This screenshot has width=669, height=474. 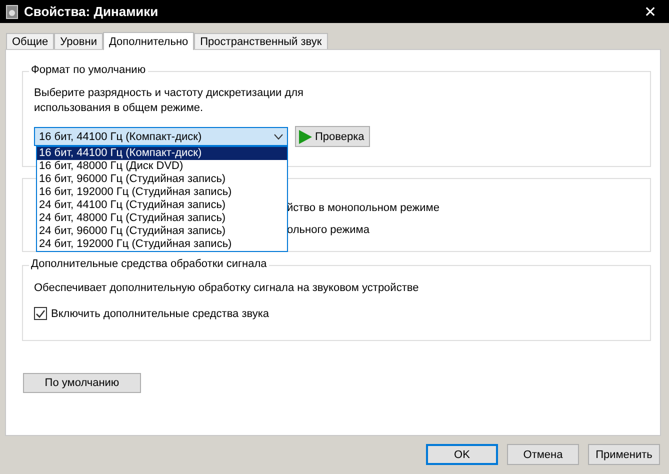 What do you see at coordinates (40, 313) in the screenshot?
I see `checkbox` at bounding box center [40, 313].